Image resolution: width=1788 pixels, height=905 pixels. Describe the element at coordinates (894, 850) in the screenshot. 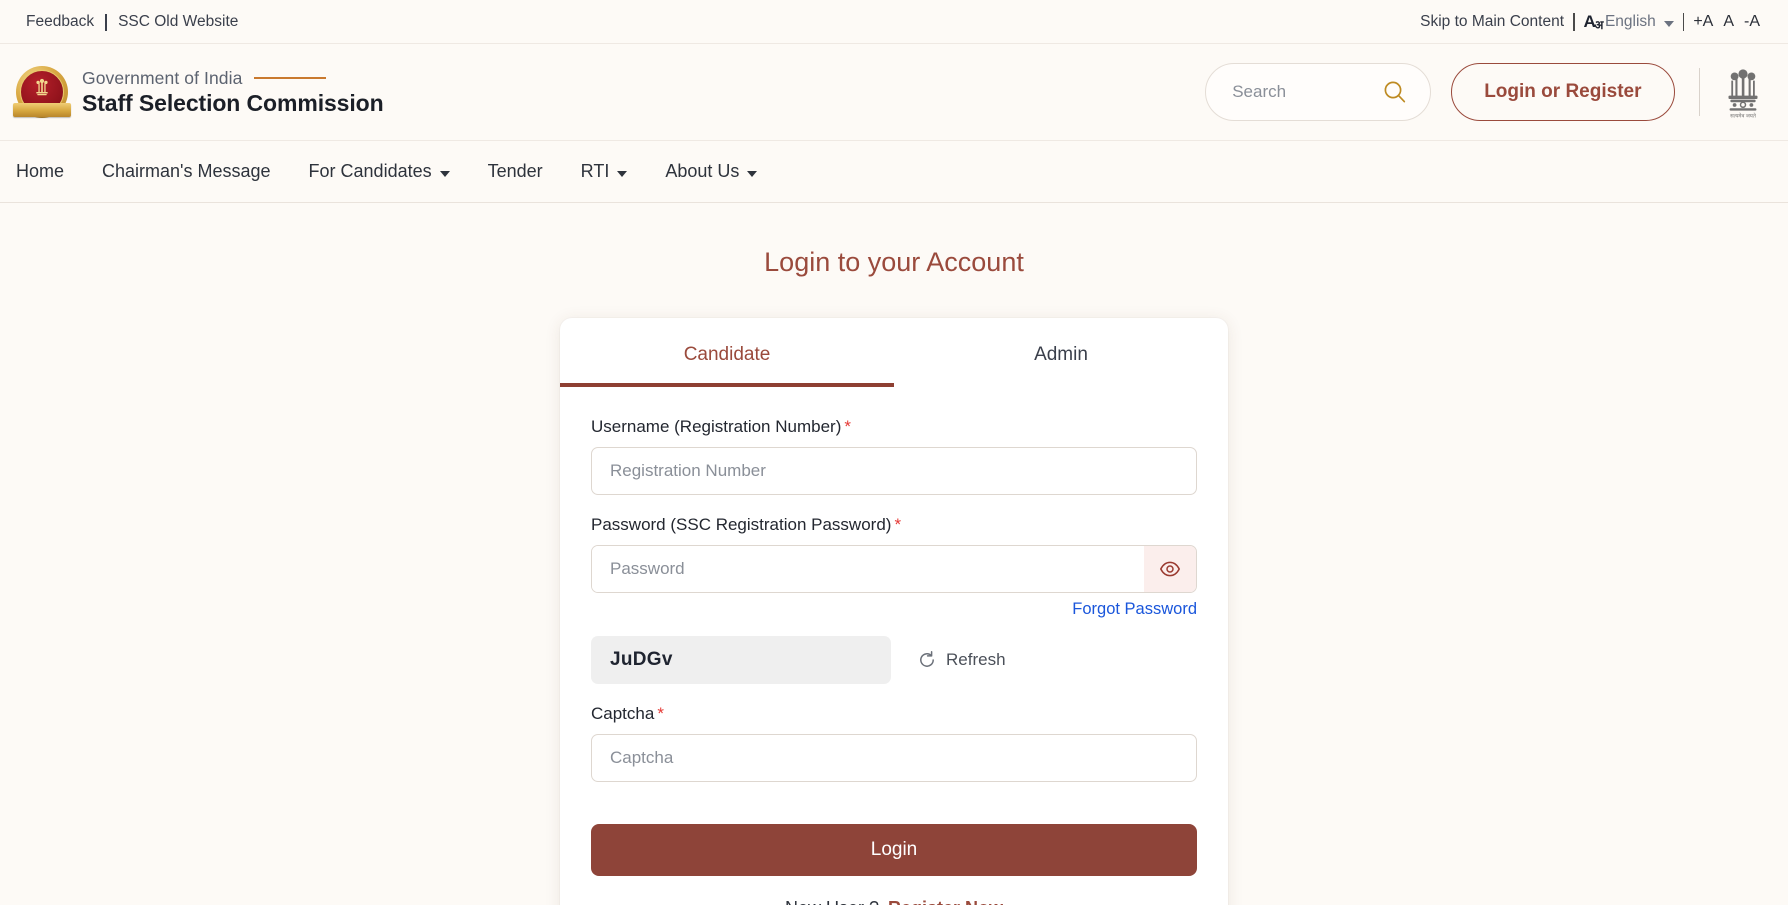

I see `login-button: Login` at that location.